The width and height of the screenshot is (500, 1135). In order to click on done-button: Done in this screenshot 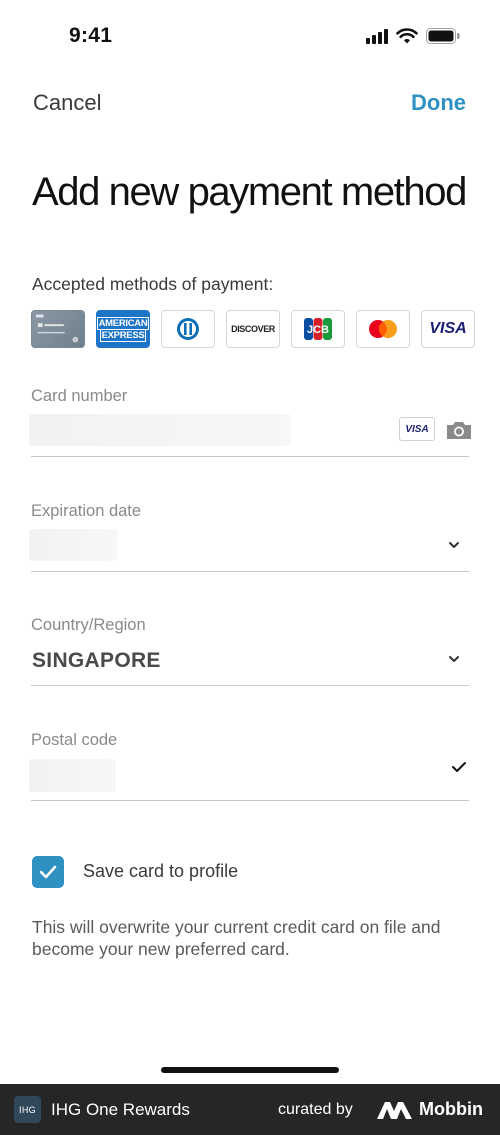, I will do `click(438, 103)`.